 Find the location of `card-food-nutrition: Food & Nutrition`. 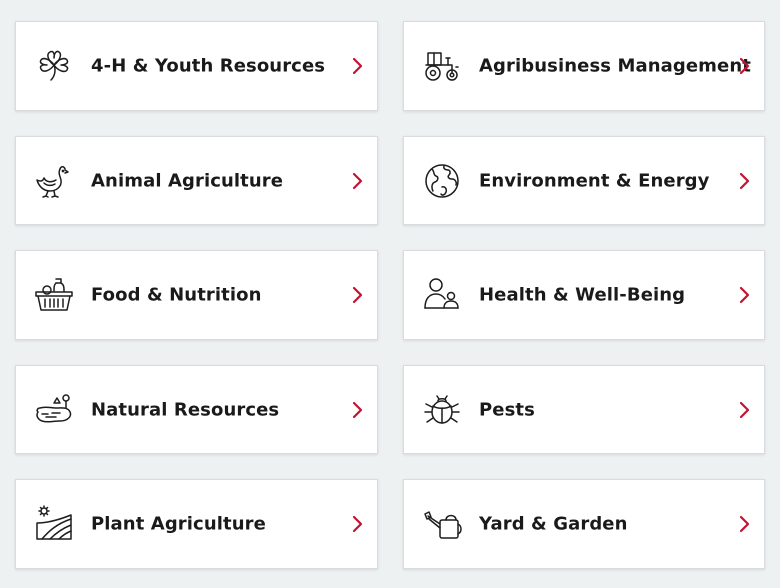

card-food-nutrition: Food & Nutrition is located at coordinates (196, 295).